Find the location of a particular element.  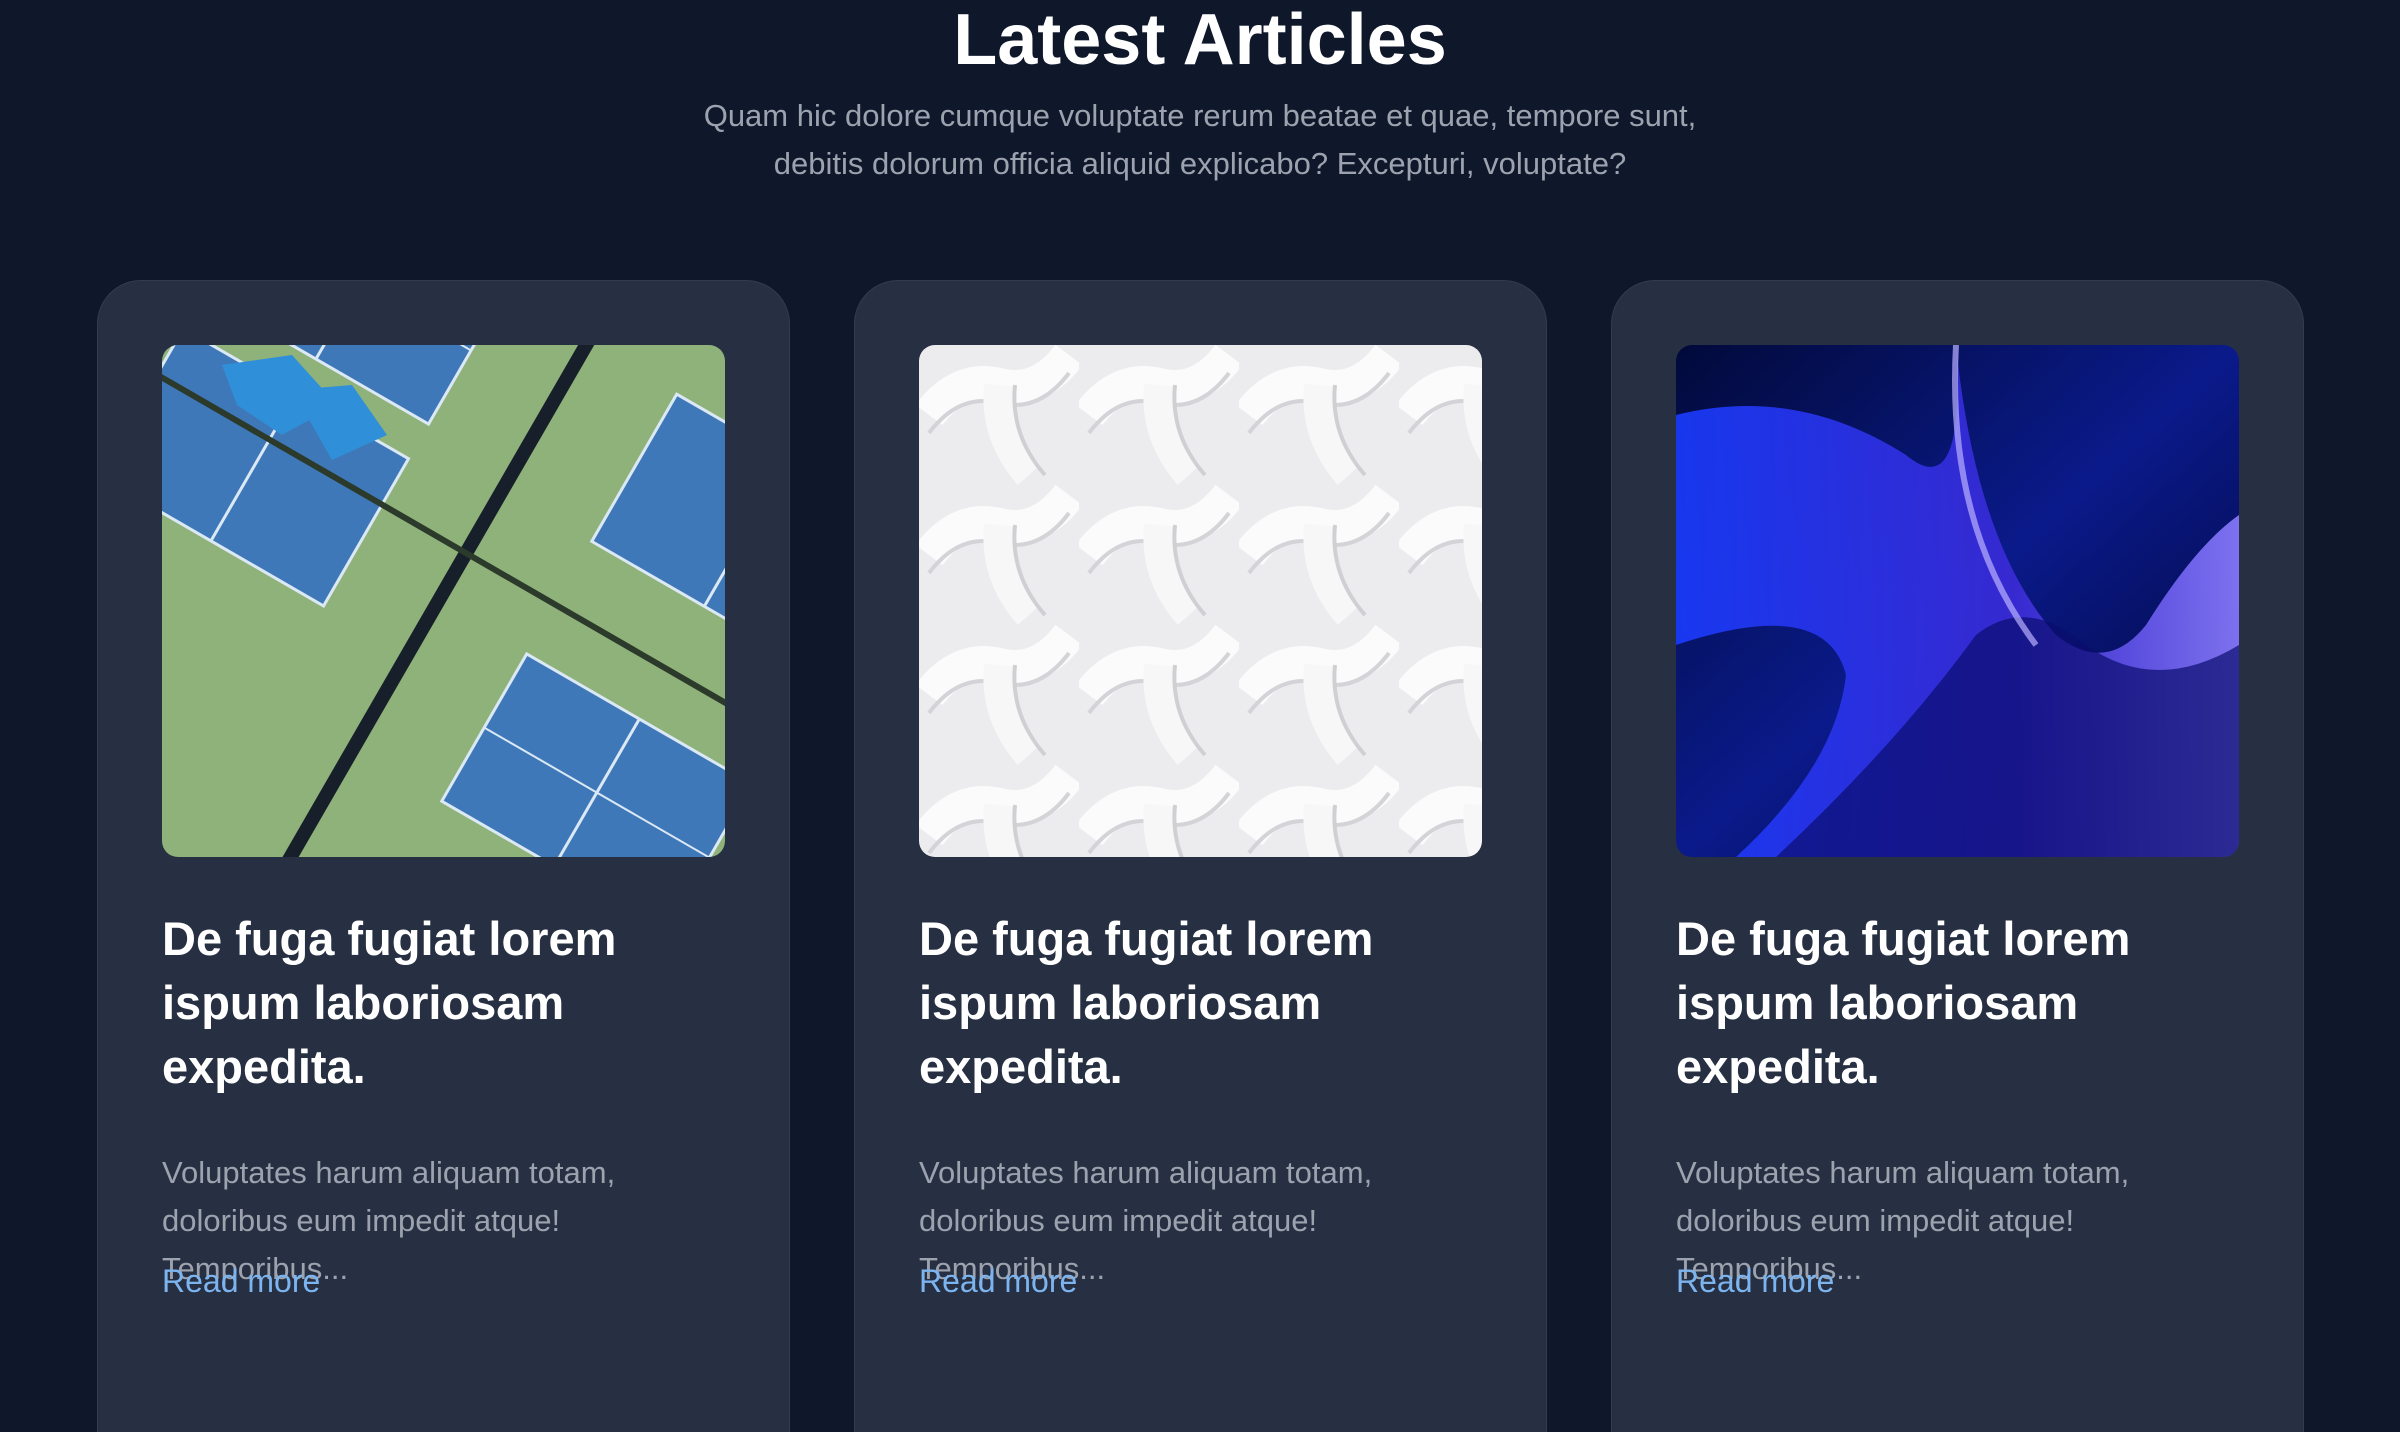

article-image-blue-abstract is located at coordinates (1957, 601).